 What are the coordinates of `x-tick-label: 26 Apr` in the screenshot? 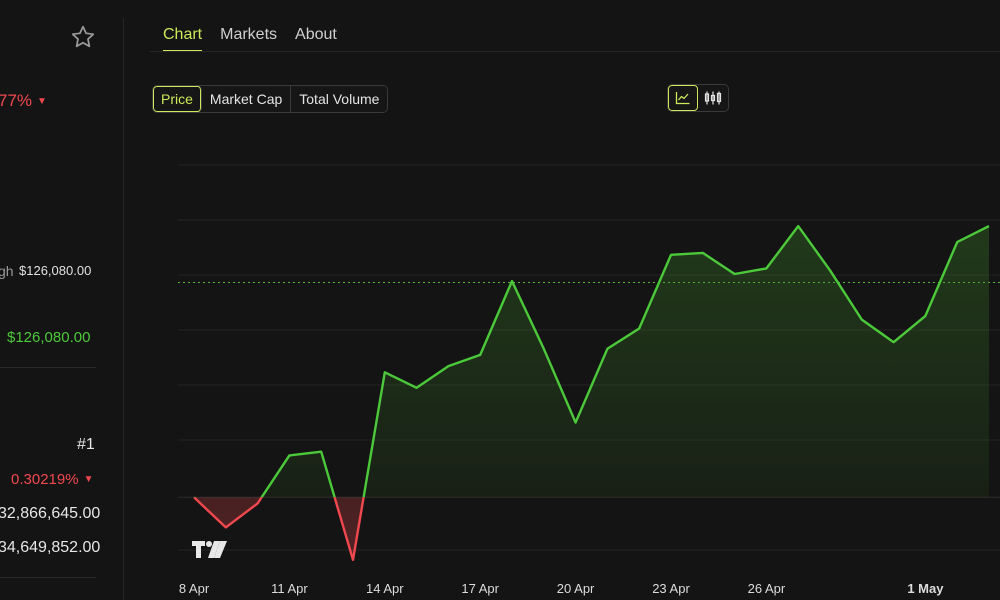 It's located at (767, 588).